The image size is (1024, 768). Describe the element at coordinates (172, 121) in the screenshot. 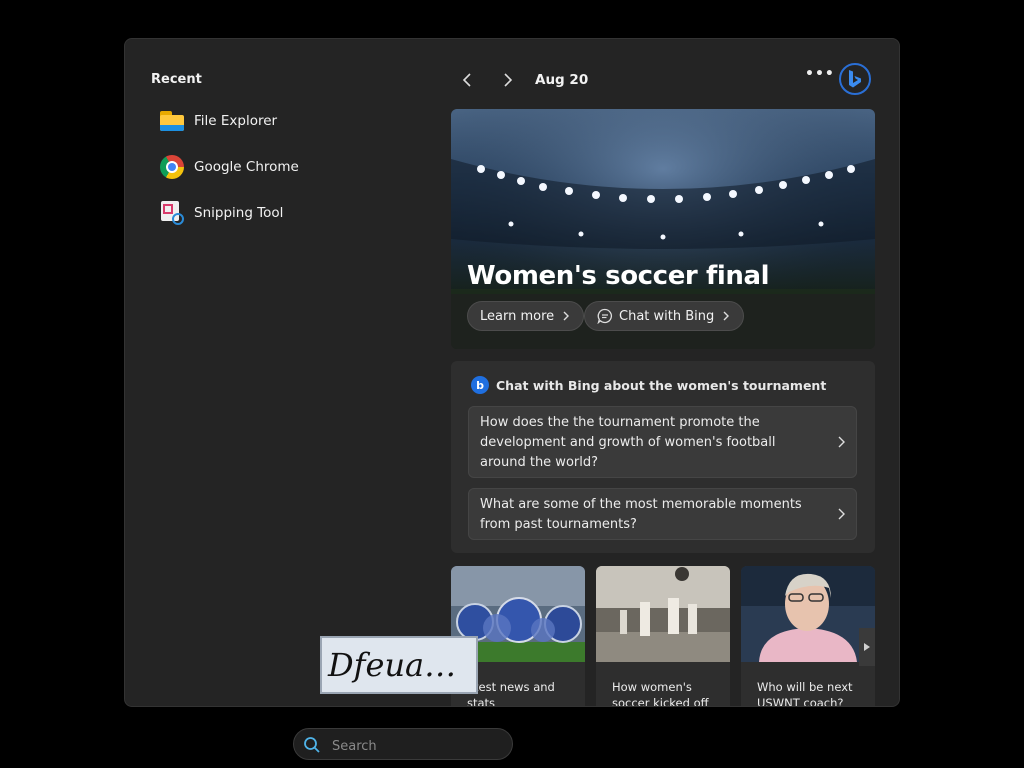

I see `folder-icon` at that location.